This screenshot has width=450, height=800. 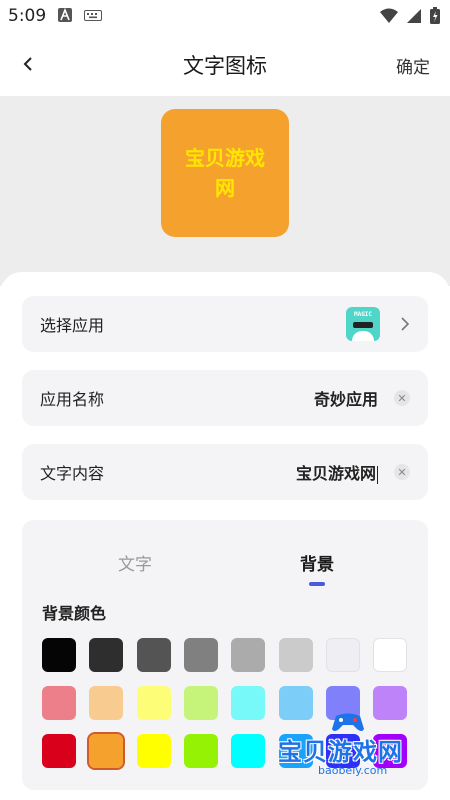 What do you see at coordinates (65, 15) in the screenshot?
I see `font-app-icon` at bounding box center [65, 15].